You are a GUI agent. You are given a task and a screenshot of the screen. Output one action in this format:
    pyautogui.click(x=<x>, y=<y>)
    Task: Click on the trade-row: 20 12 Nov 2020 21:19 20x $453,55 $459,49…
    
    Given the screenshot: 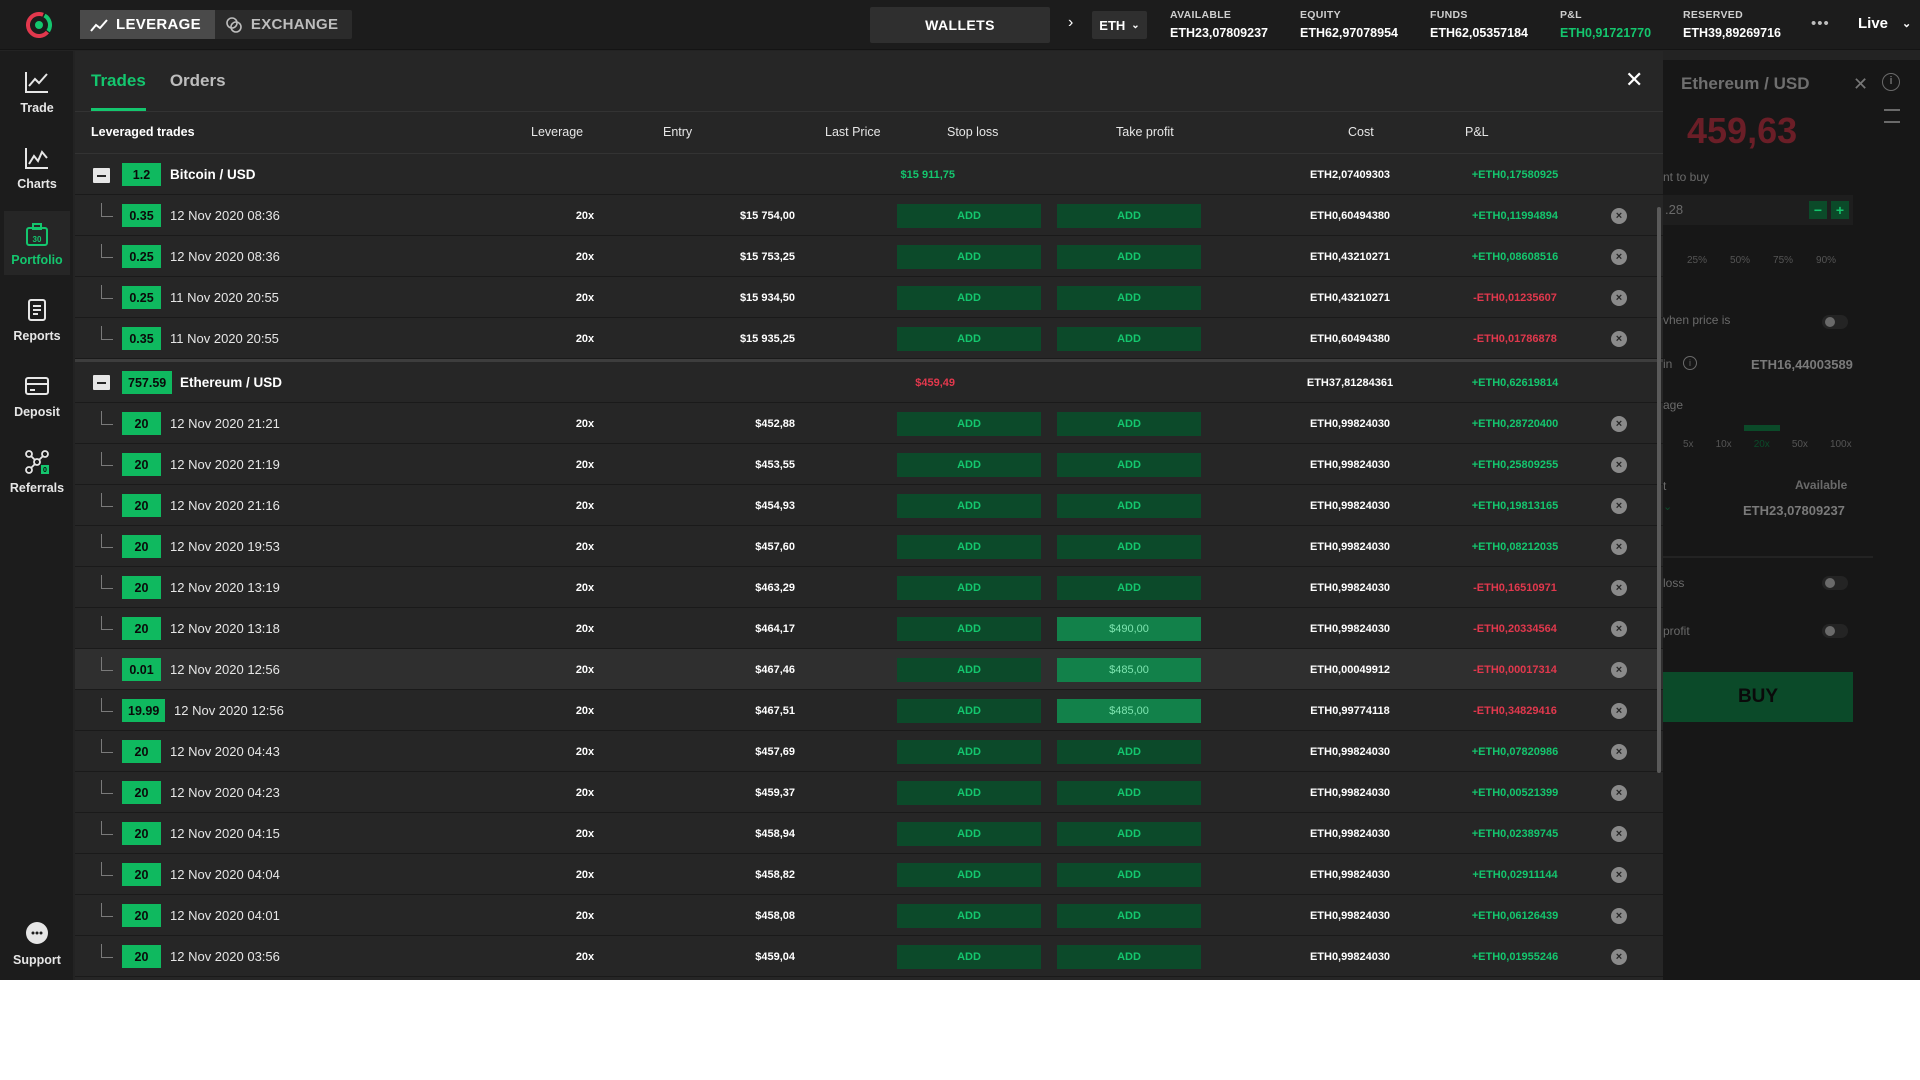 What is the action you would take?
    pyautogui.click(x=869, y=464)
    